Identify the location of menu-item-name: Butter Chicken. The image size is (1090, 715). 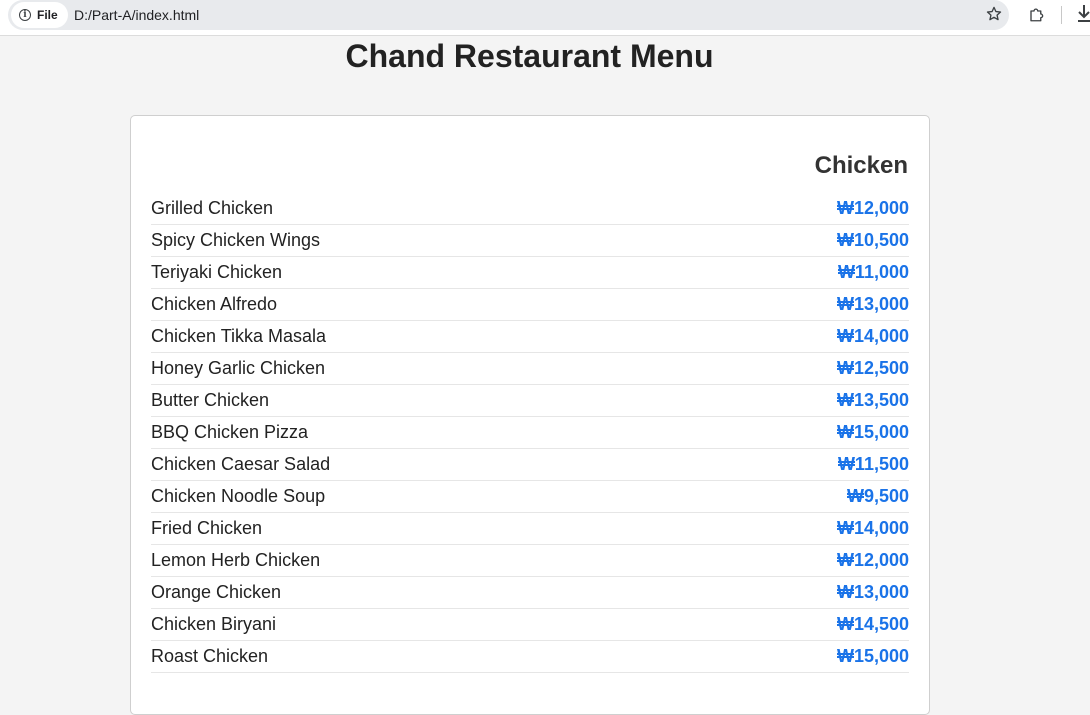
(210, 400).